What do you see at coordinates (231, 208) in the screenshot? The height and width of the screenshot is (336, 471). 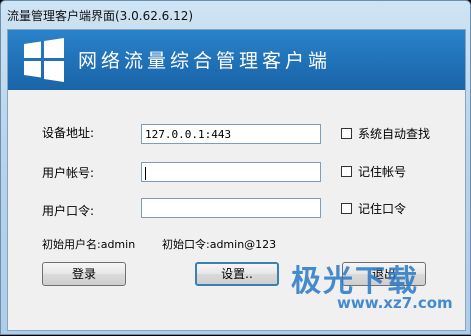 I see `password-field` at bounding box center [231, 208].